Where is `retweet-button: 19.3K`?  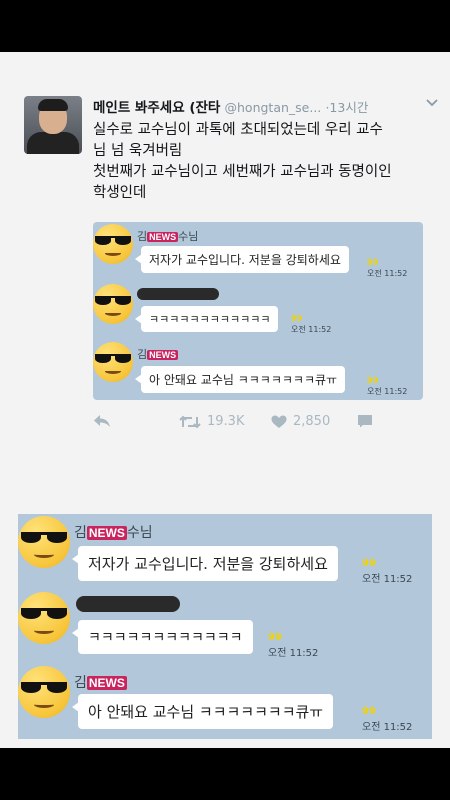
retweet-button: 19.3K is located at coordinates (211, 421).